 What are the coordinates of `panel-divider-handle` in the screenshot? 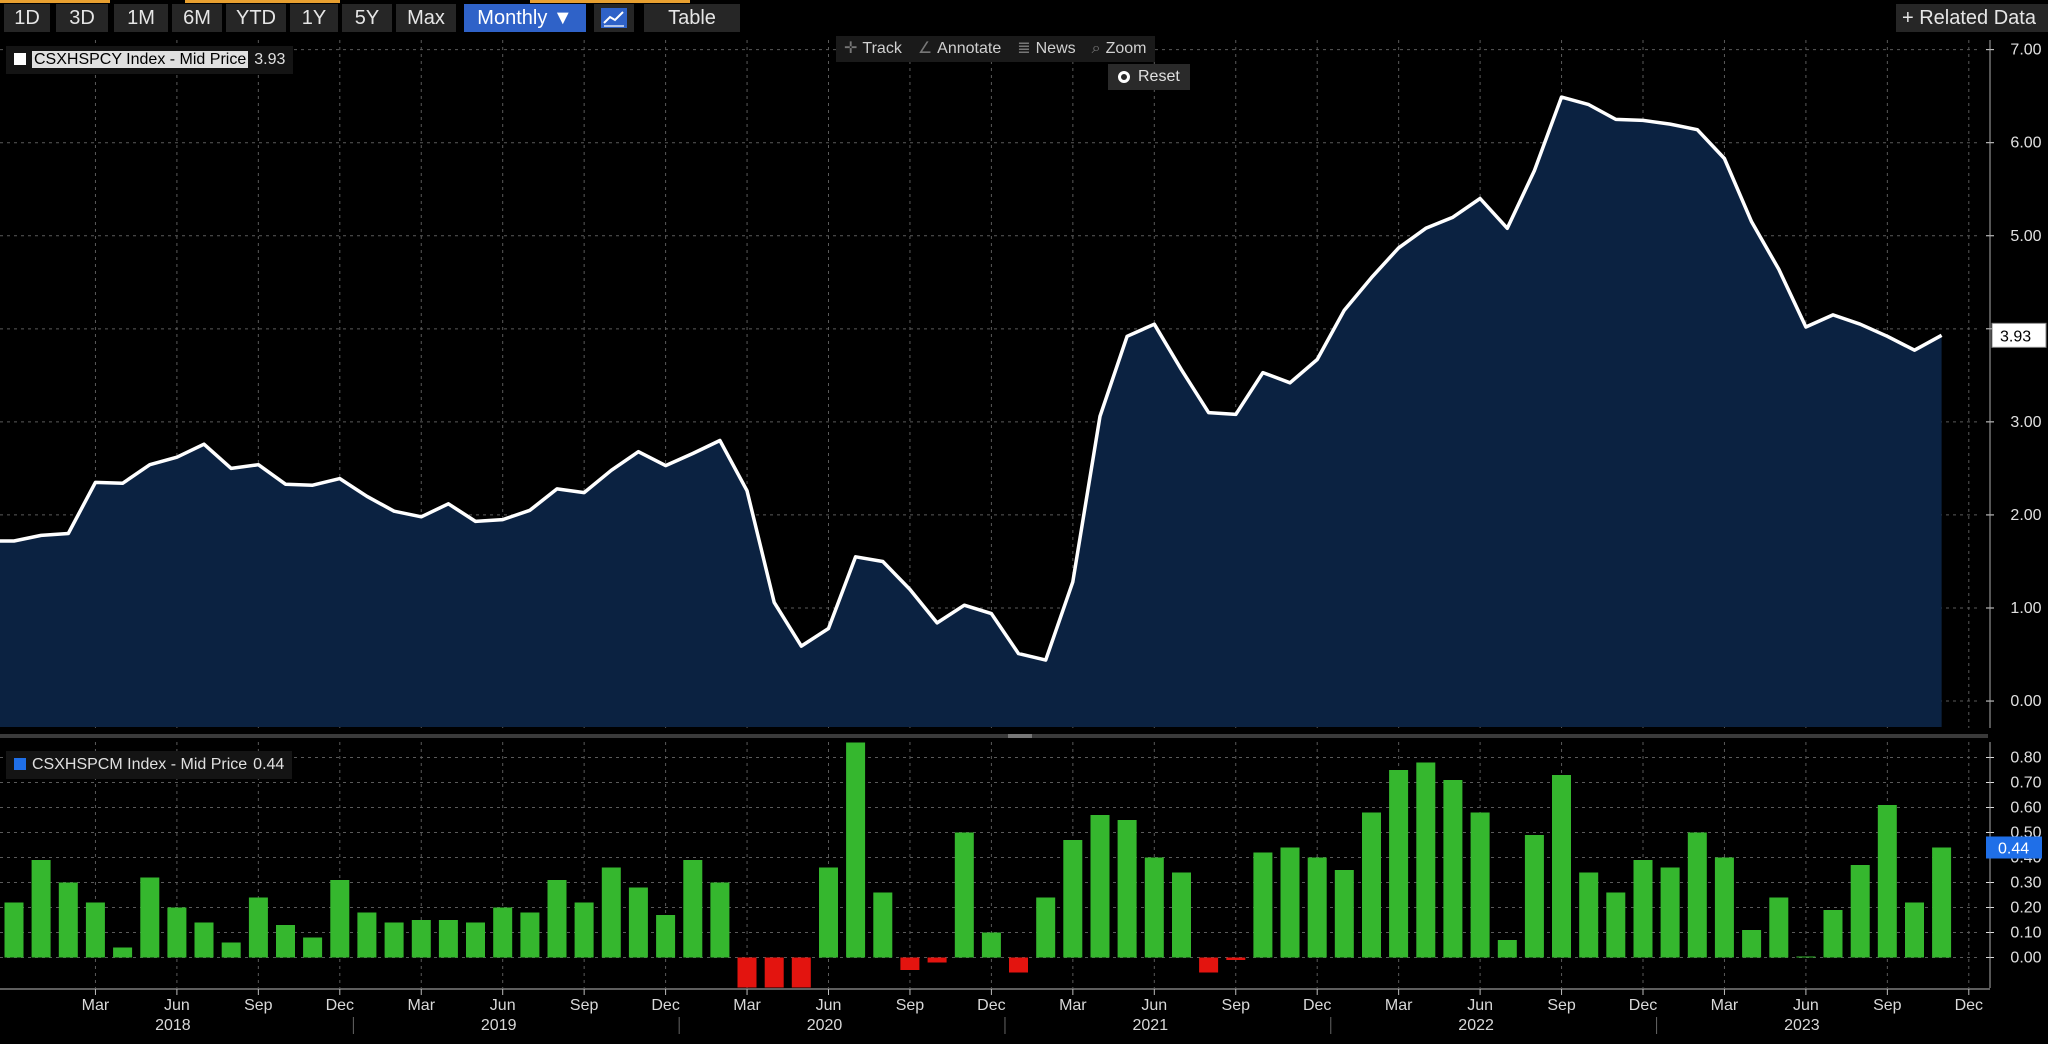 It's located at (1020, 736).